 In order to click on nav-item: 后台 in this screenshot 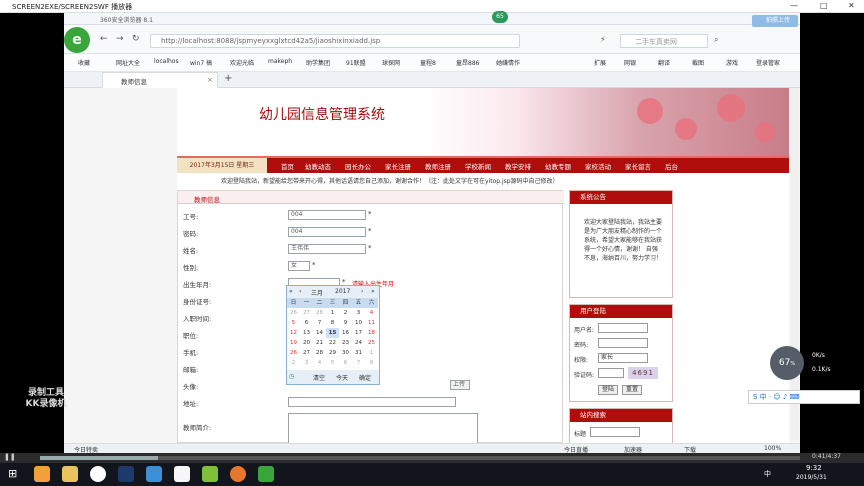, I will do `click(671, 166)`.